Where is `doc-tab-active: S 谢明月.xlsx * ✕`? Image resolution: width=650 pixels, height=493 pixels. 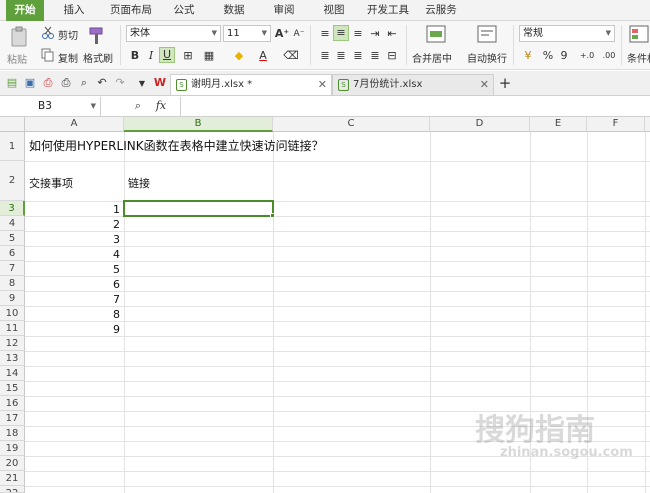
doc-tab-active: S 谢明月.xlsx * ✕ is located at coordinates (251, 84).